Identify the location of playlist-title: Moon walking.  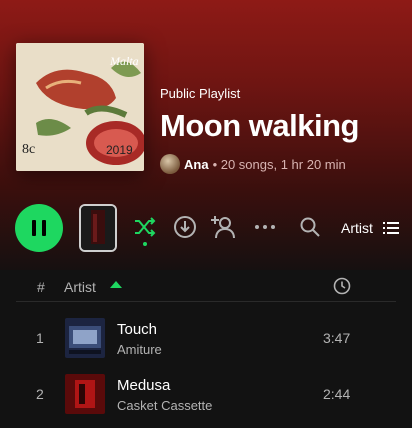
(282, 126).